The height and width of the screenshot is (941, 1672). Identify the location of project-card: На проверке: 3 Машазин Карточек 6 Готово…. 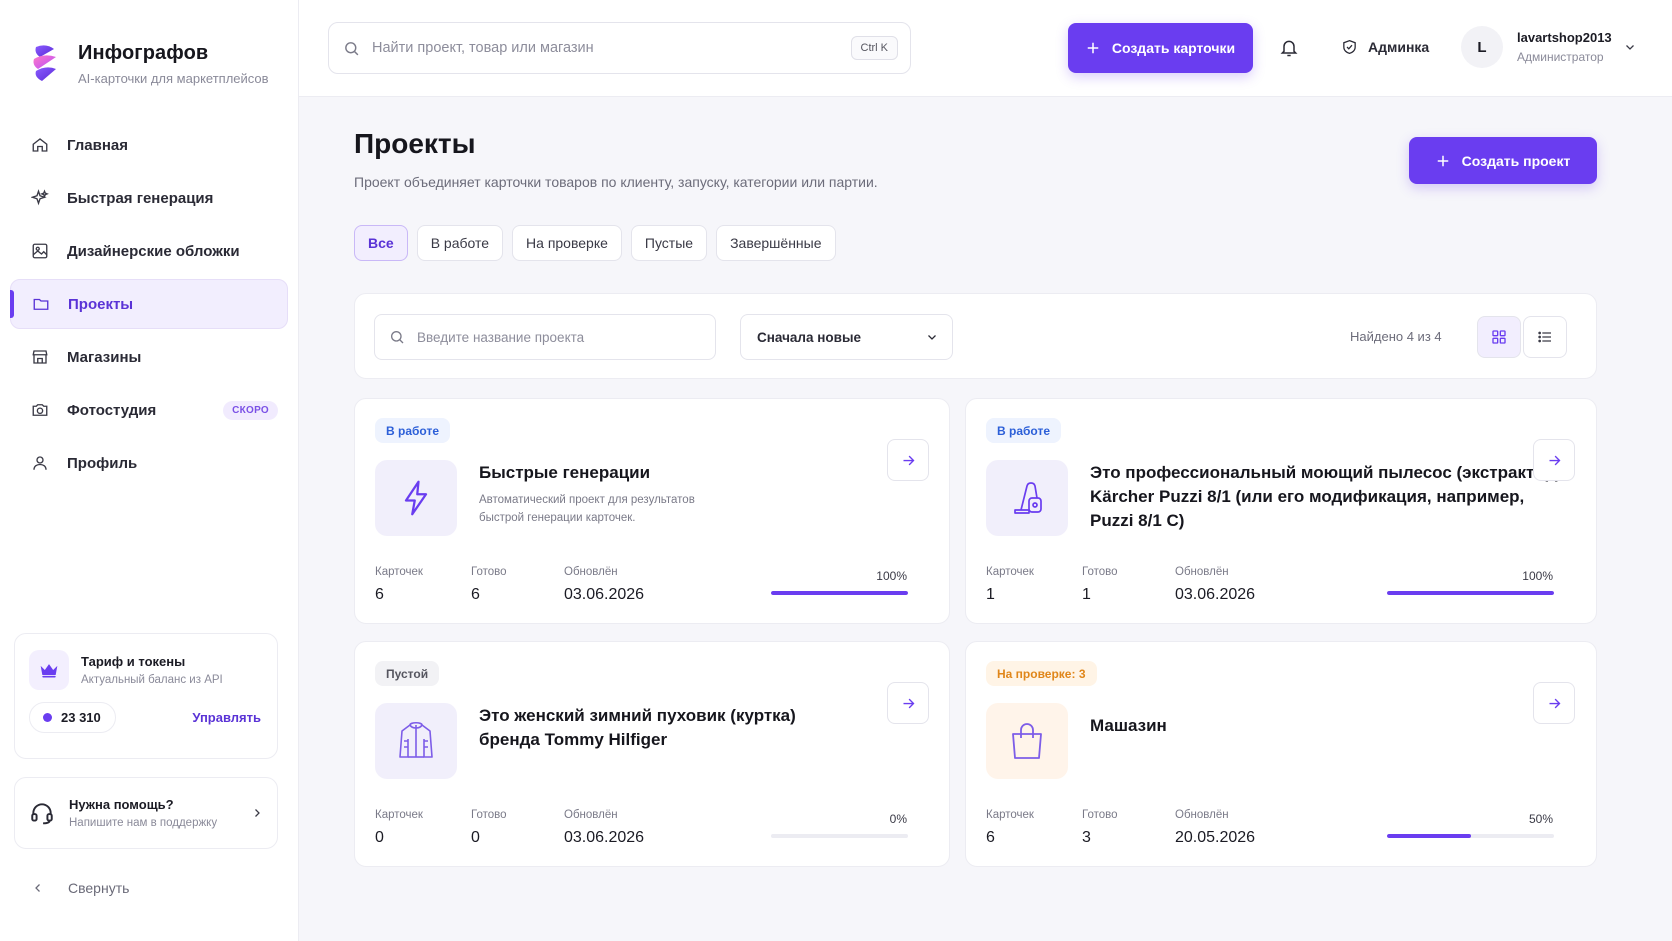
(1281, 754).